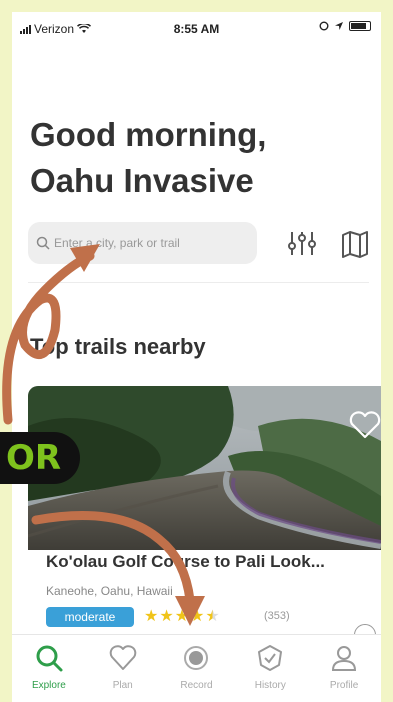 The height and width of the screenshot is (702, 393). What do you see at coordinates (212, 616) in the screenshot?
I see `half-star-icon: ★` at bounding box center [212, 616].